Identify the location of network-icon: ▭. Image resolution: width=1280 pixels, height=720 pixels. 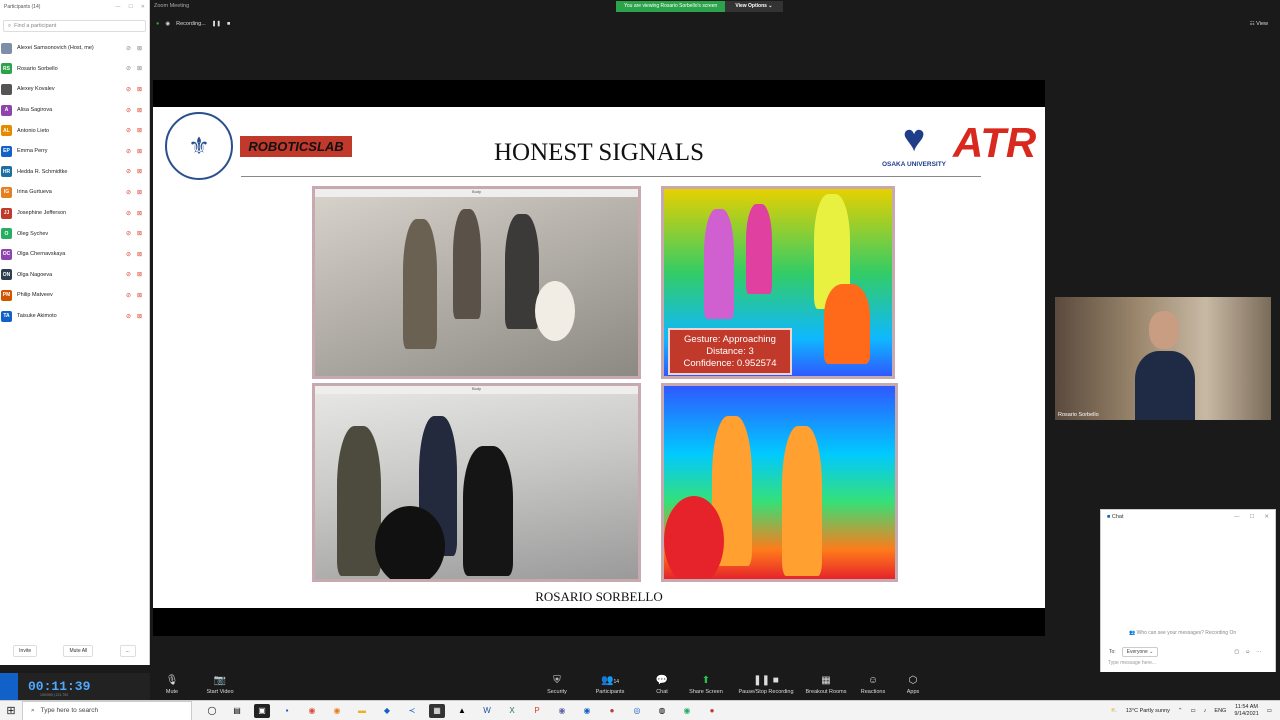
(1192, 711).